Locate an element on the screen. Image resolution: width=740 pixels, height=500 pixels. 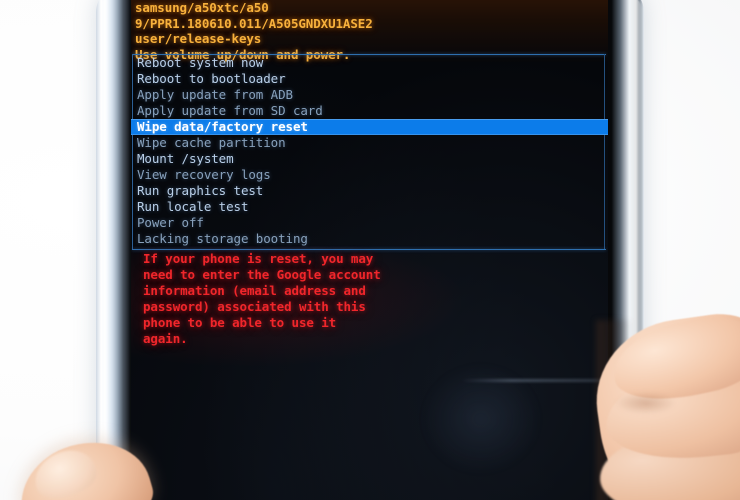
divider-bottom is located at coordinates (369, 249).